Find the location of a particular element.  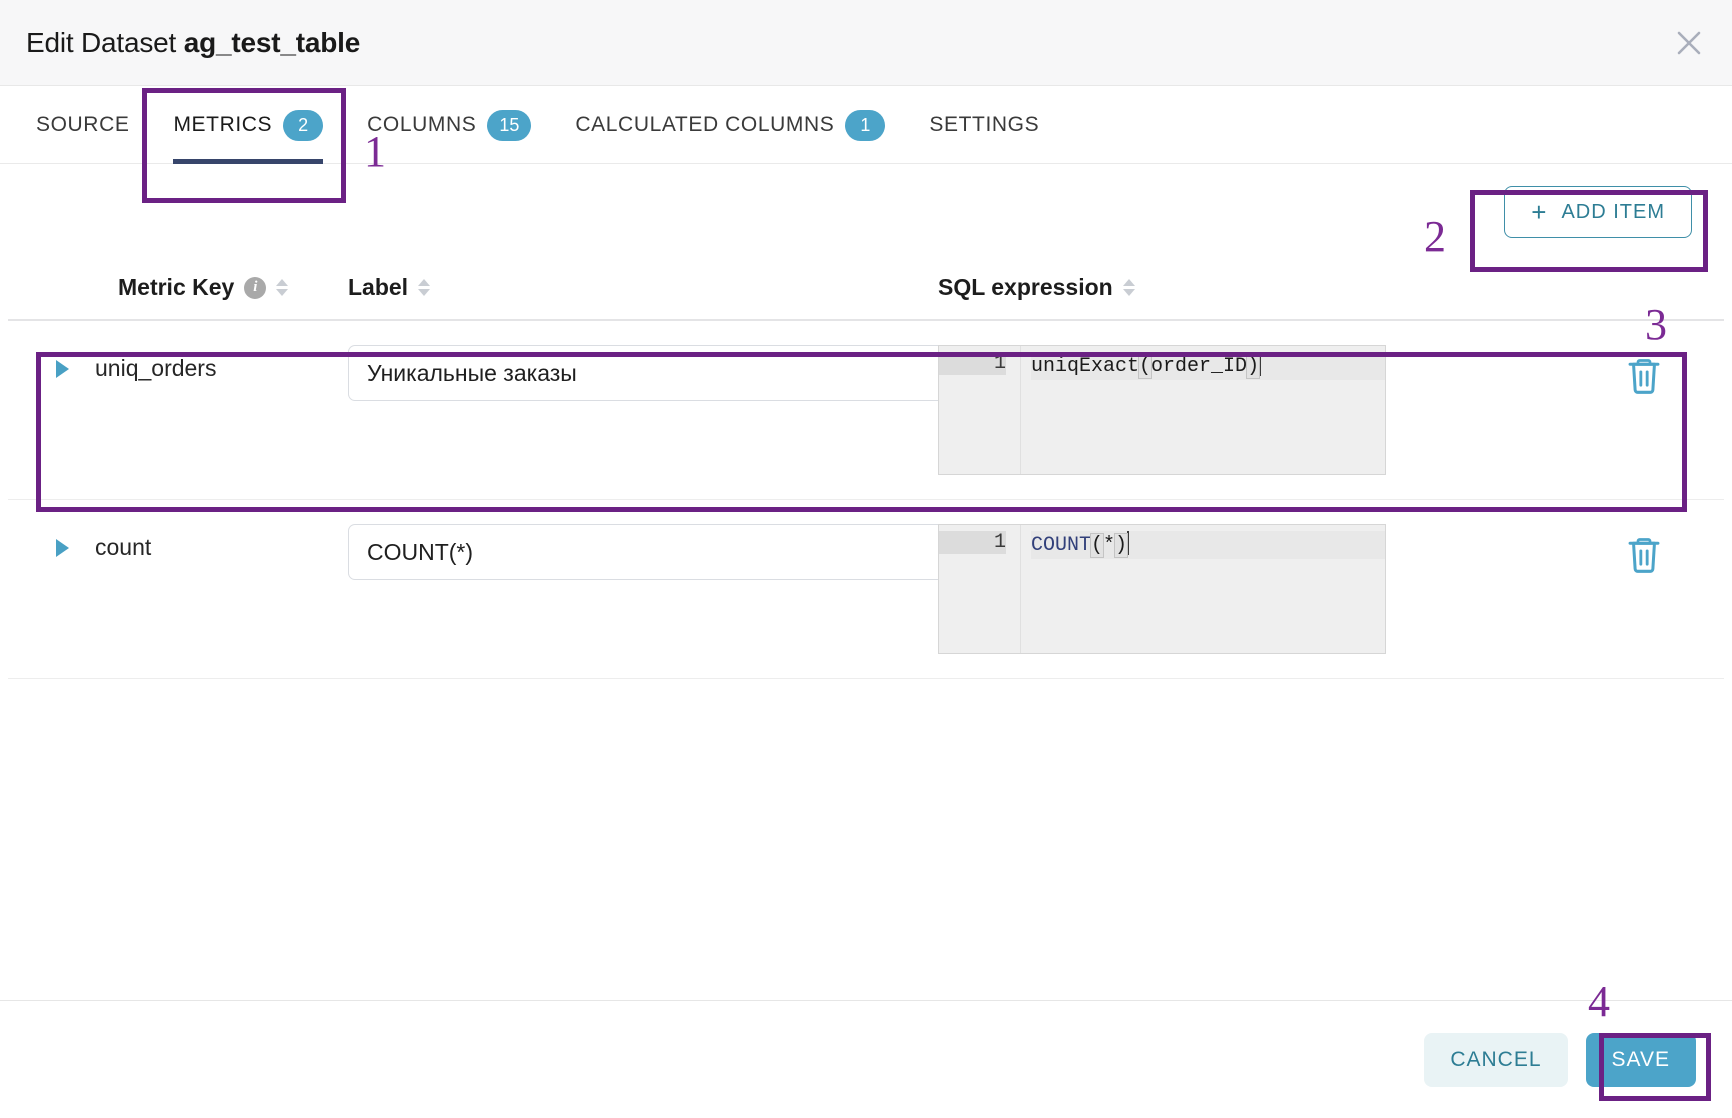

sql-argument: * is located at coordinates (1109, 545).